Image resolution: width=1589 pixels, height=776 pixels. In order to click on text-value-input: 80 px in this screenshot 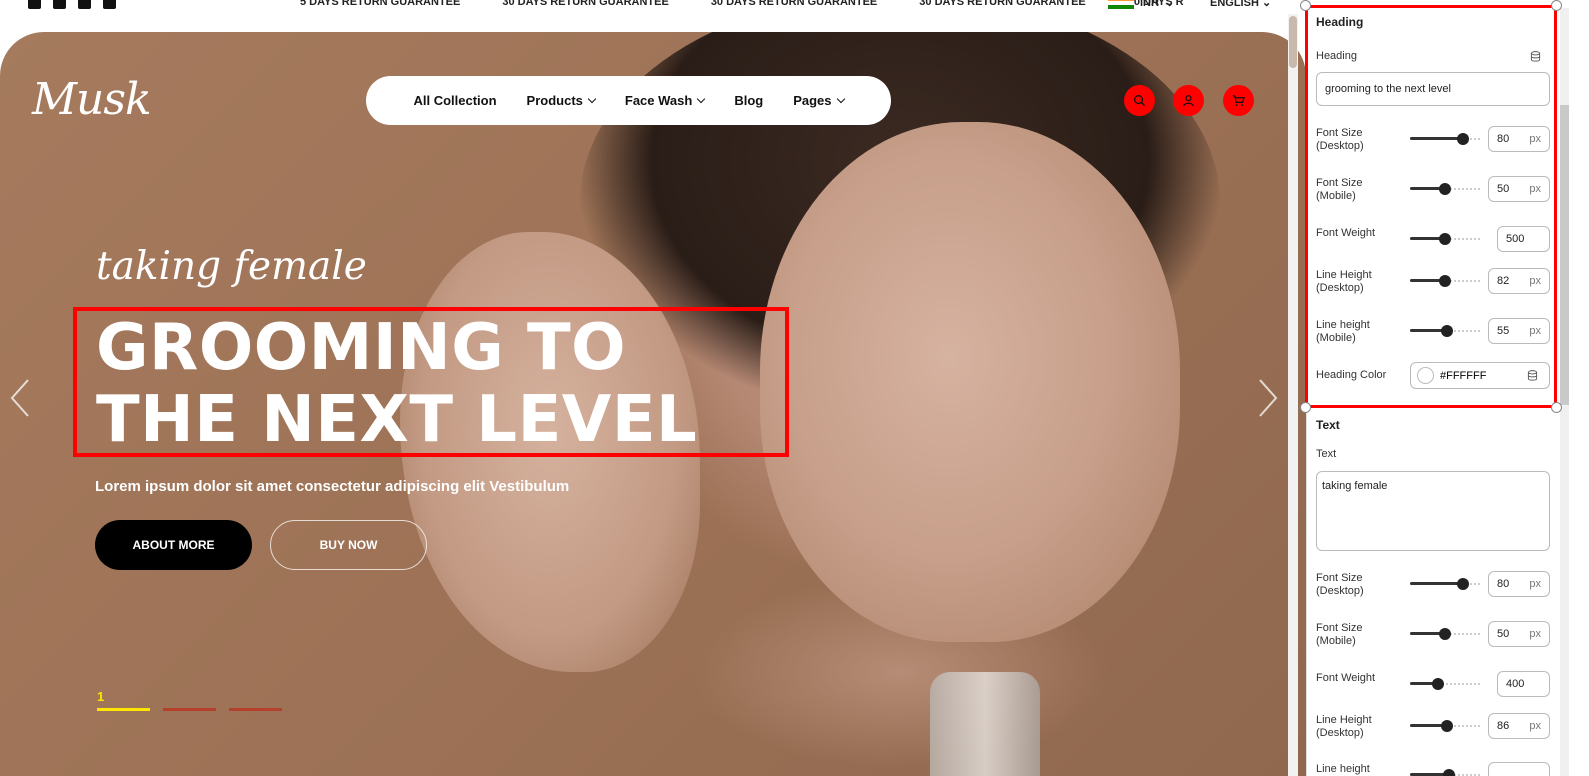, I will do `click(1519, 584)`.